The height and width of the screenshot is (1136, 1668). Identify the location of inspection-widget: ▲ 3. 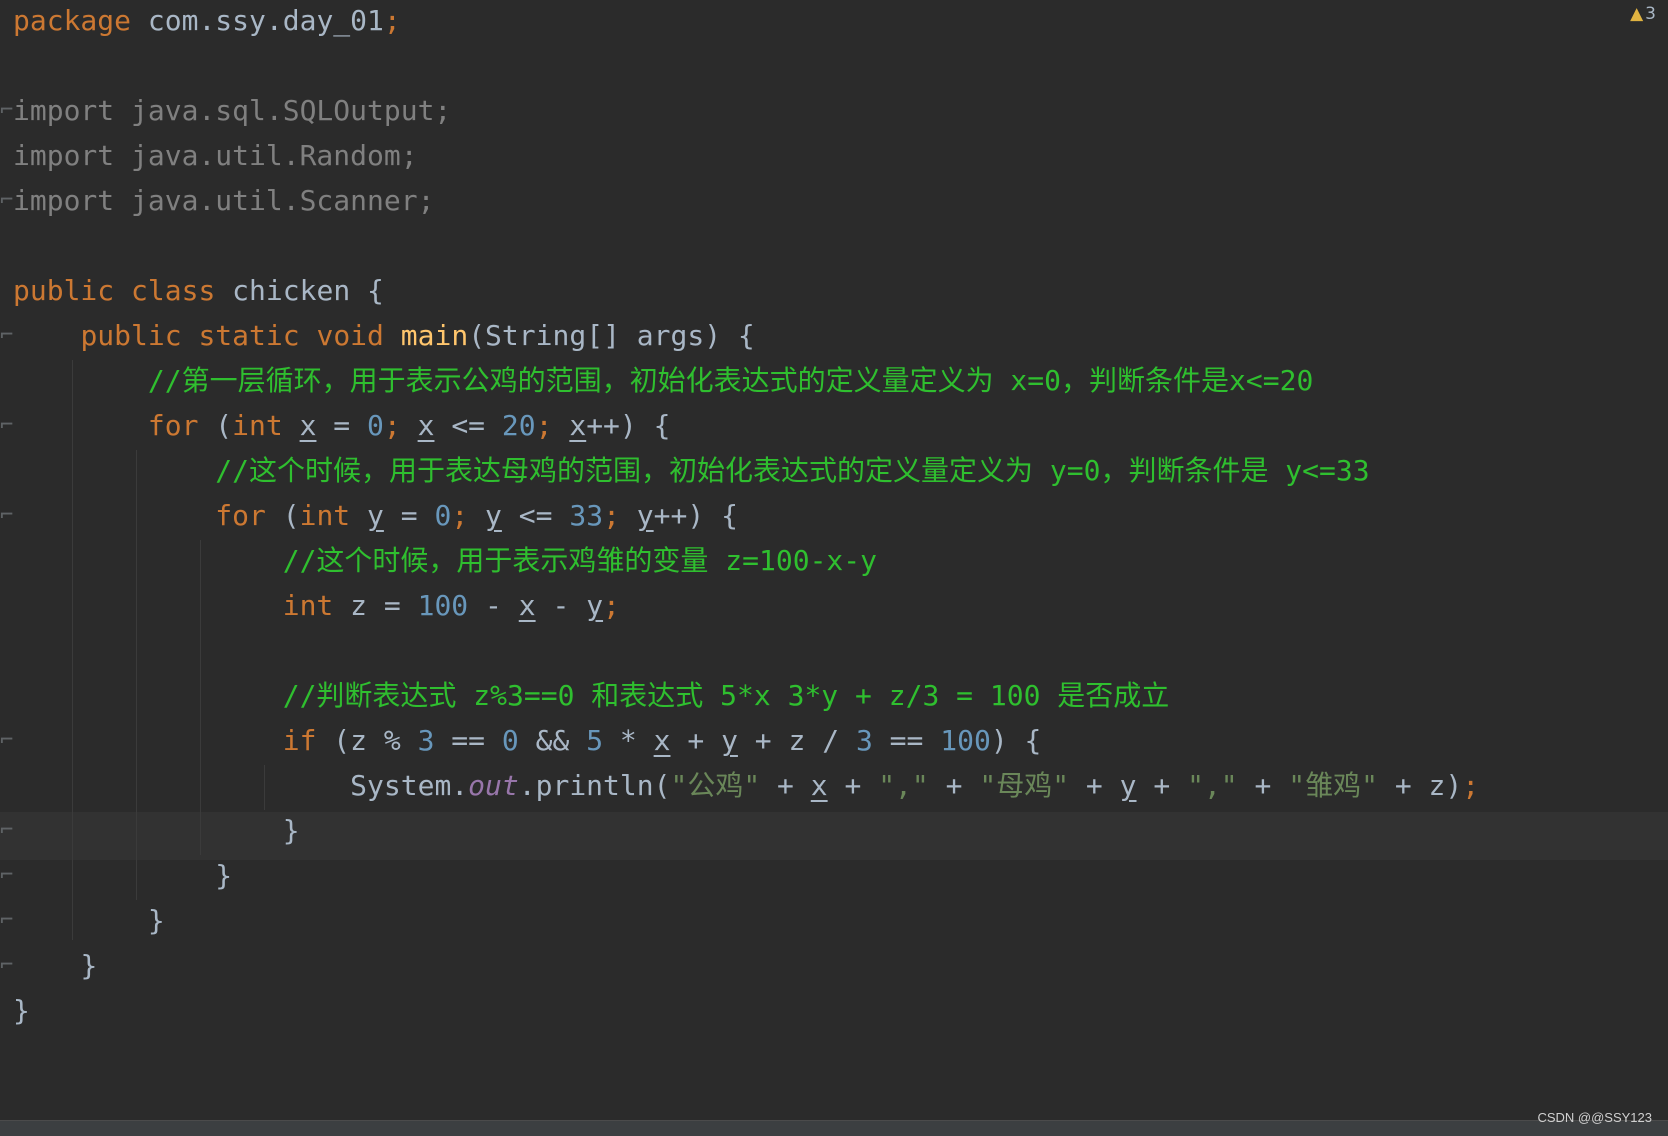
(1643, 14).